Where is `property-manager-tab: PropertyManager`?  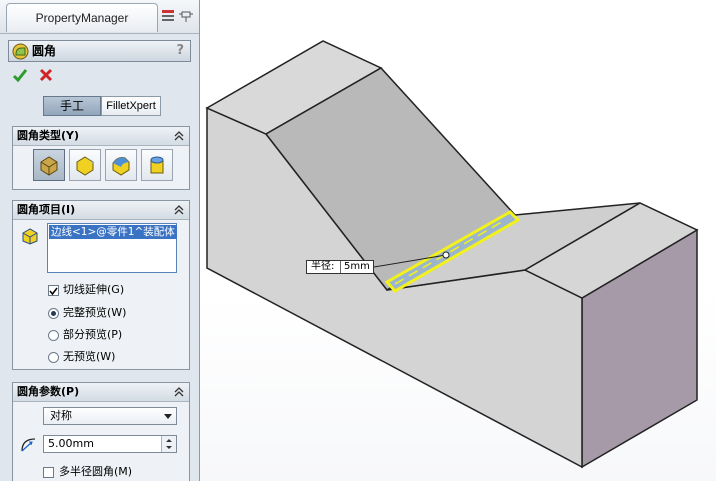 property-manager-tab: PropertyManager is located at coordinates (82, 17).